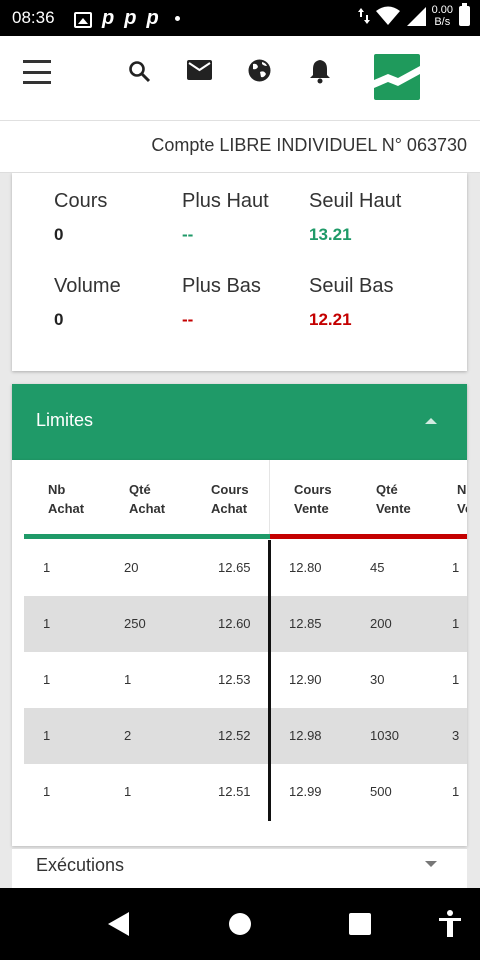  I want to click on notification-icons: p p p, so click(127, 18).